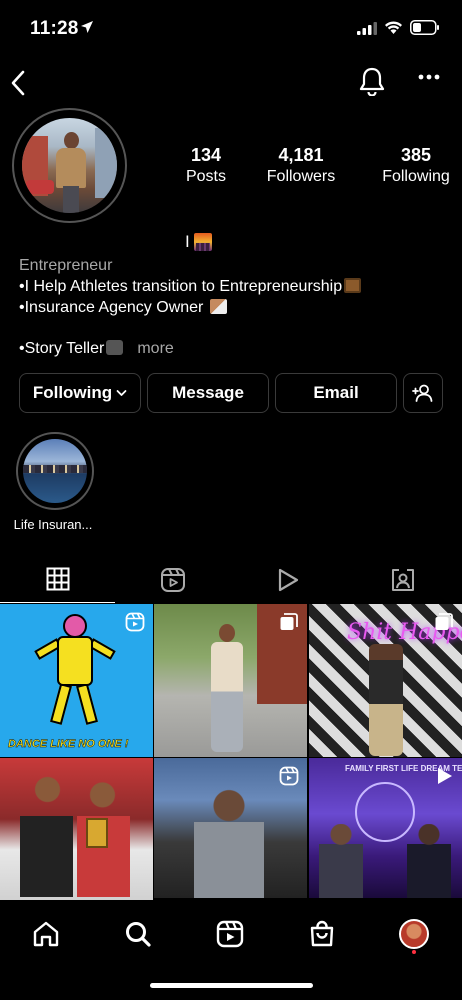  I want to click on post-thumbnail: Shit Happens, so click(385, 680).